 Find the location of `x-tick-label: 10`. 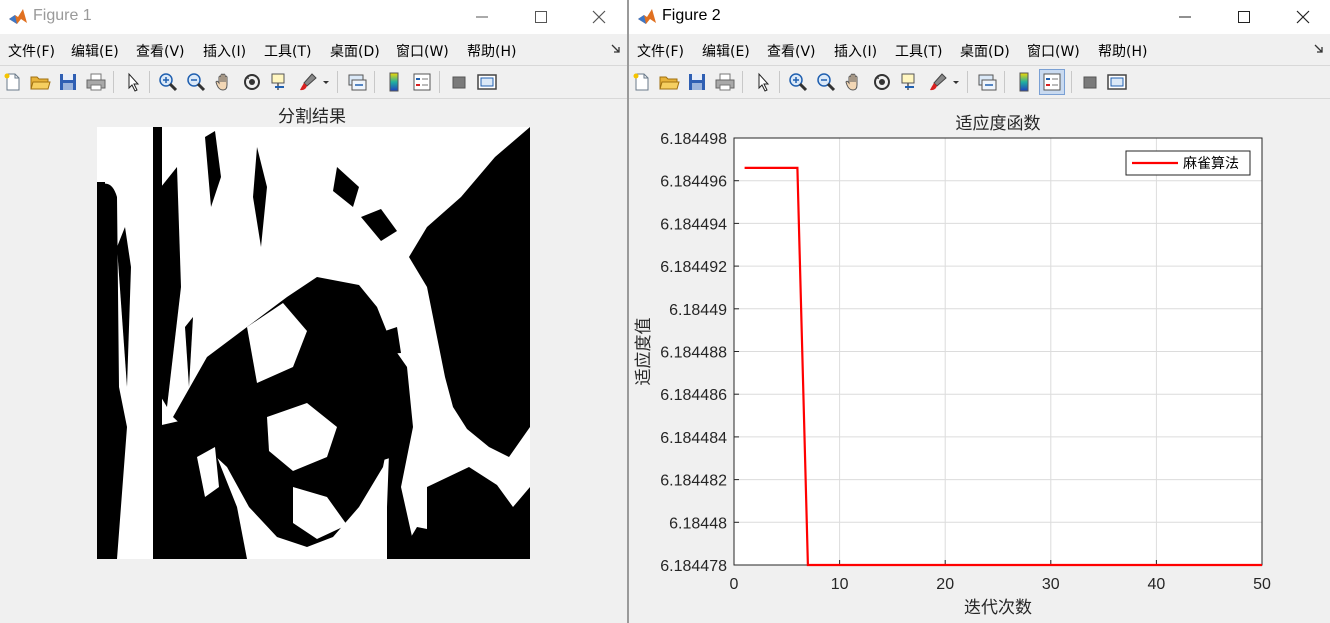

x-tick-label: 10 is located at coordinates (840, 584).